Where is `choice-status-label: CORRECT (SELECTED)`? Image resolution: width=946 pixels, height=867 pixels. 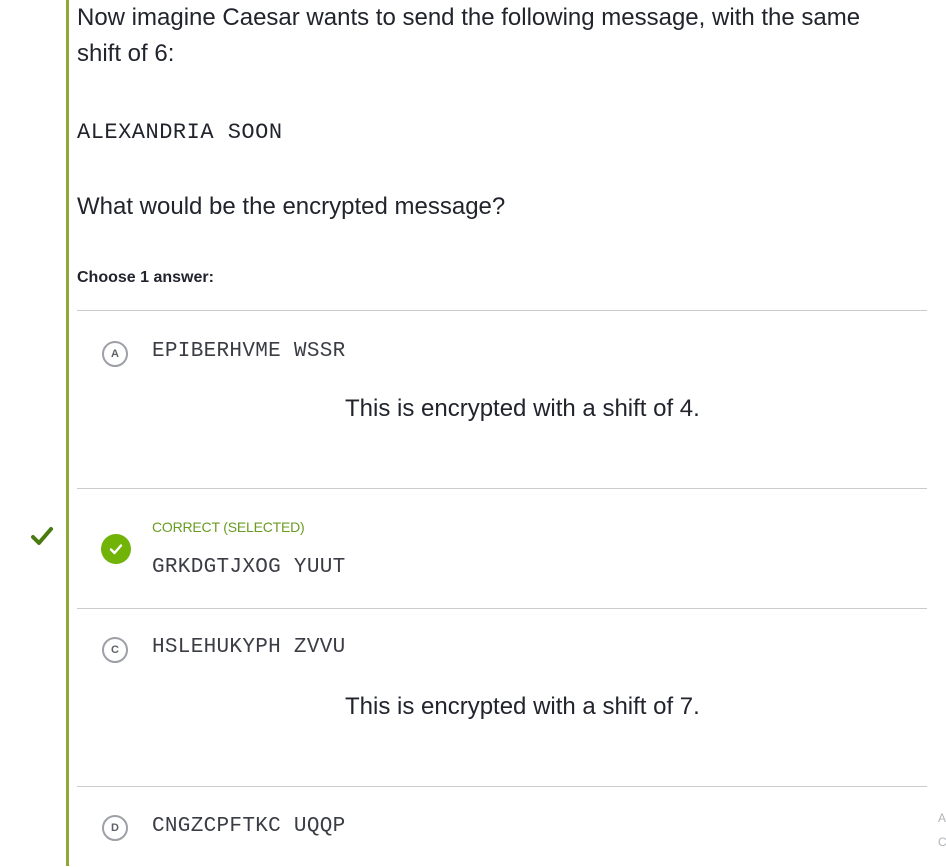
choice-status-label: CORRECT (SELECTED) is located at coordinates (228, 527).